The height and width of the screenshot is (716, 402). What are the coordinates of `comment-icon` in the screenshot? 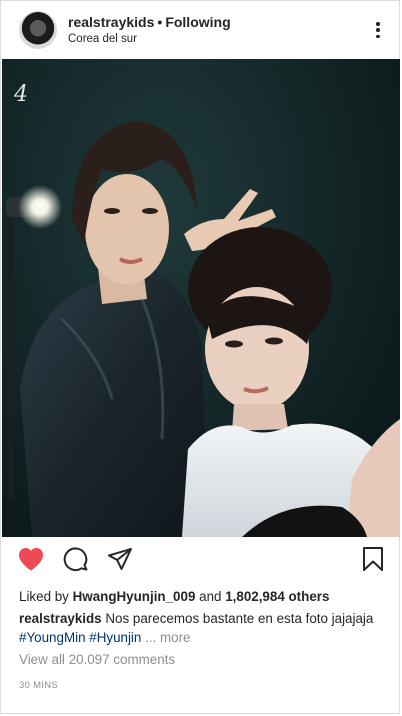 It's located at (76, 561).